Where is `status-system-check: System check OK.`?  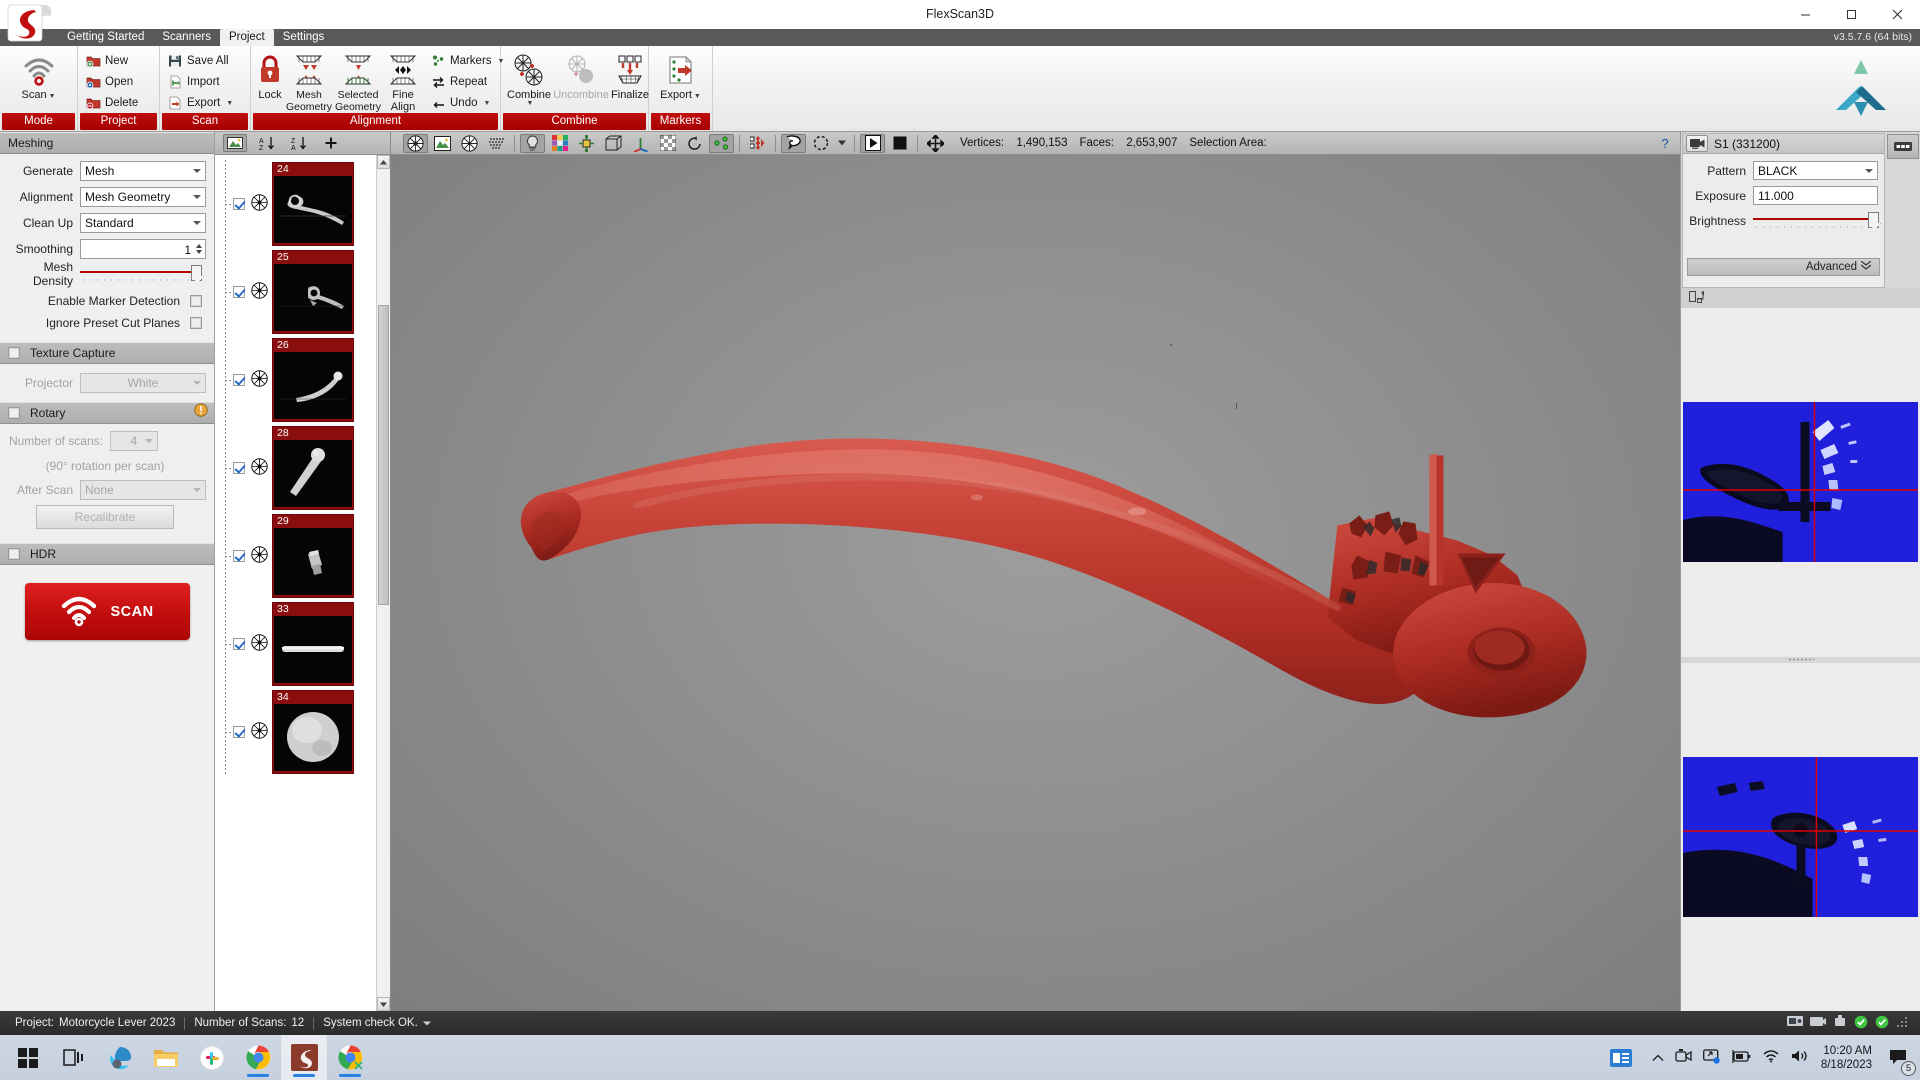
status-system-check: System check OK. is located at coordinates (377, 1023).